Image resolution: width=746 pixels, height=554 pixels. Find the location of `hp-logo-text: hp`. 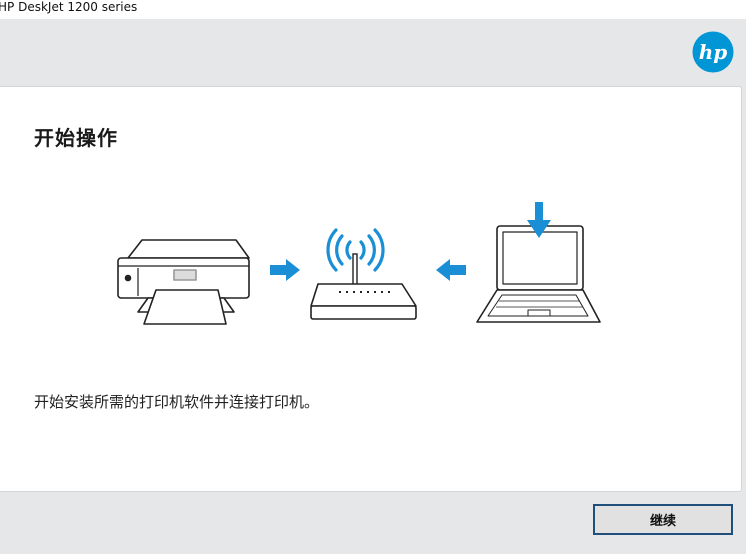

hp-logo-text: hp is located at coordinates (713, 52).